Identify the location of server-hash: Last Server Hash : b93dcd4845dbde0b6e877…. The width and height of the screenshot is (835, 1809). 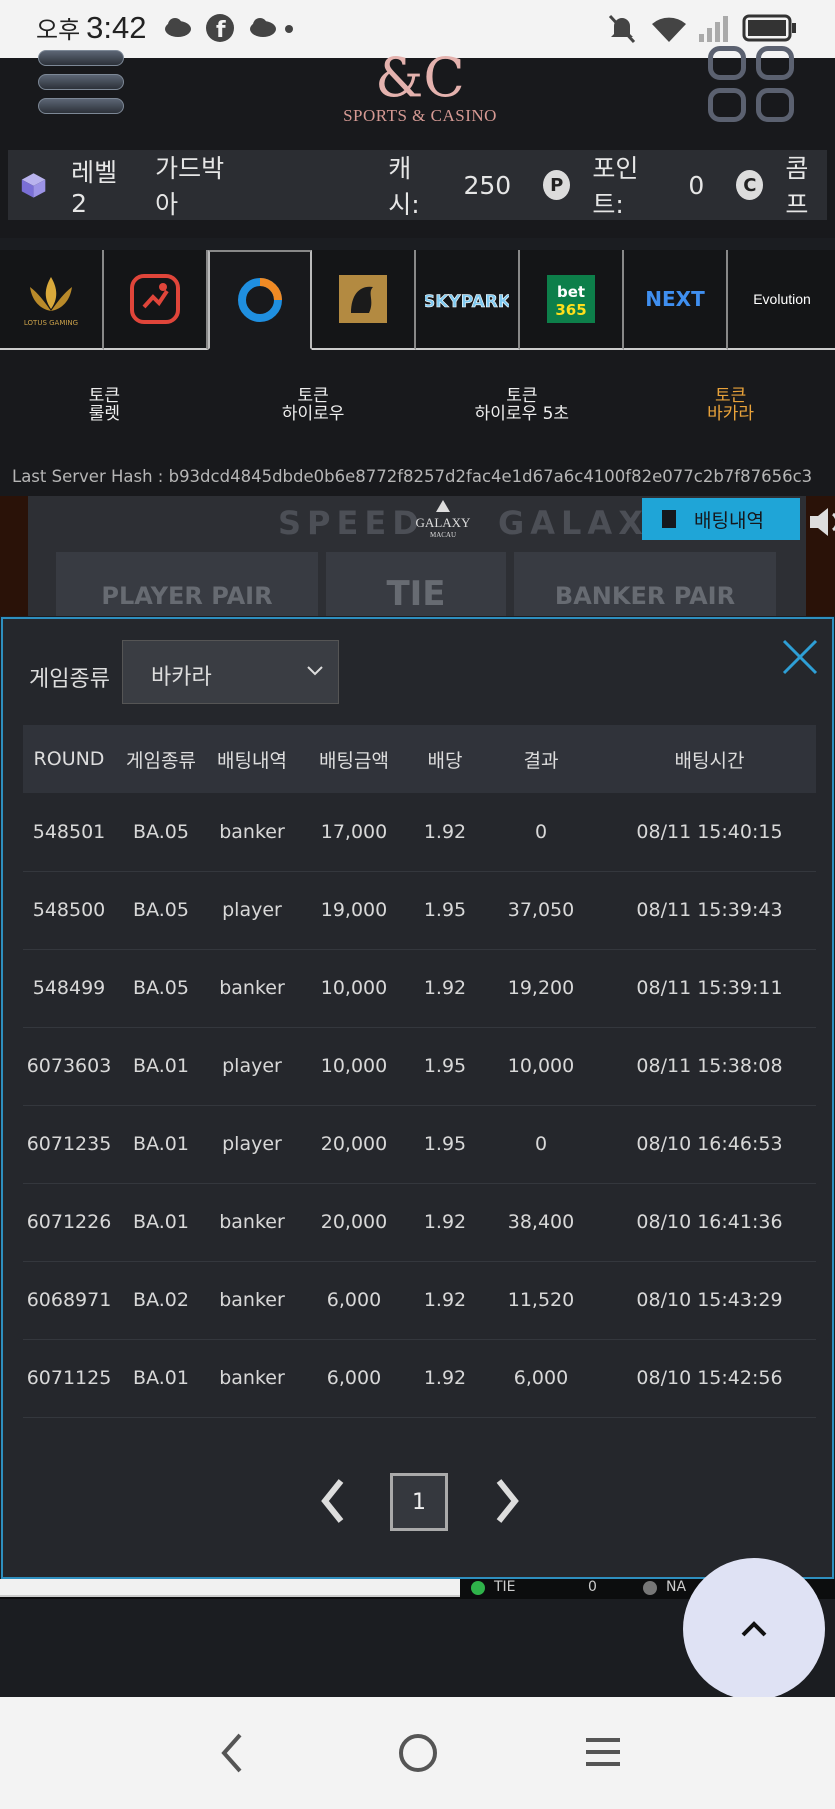
(417, 478).